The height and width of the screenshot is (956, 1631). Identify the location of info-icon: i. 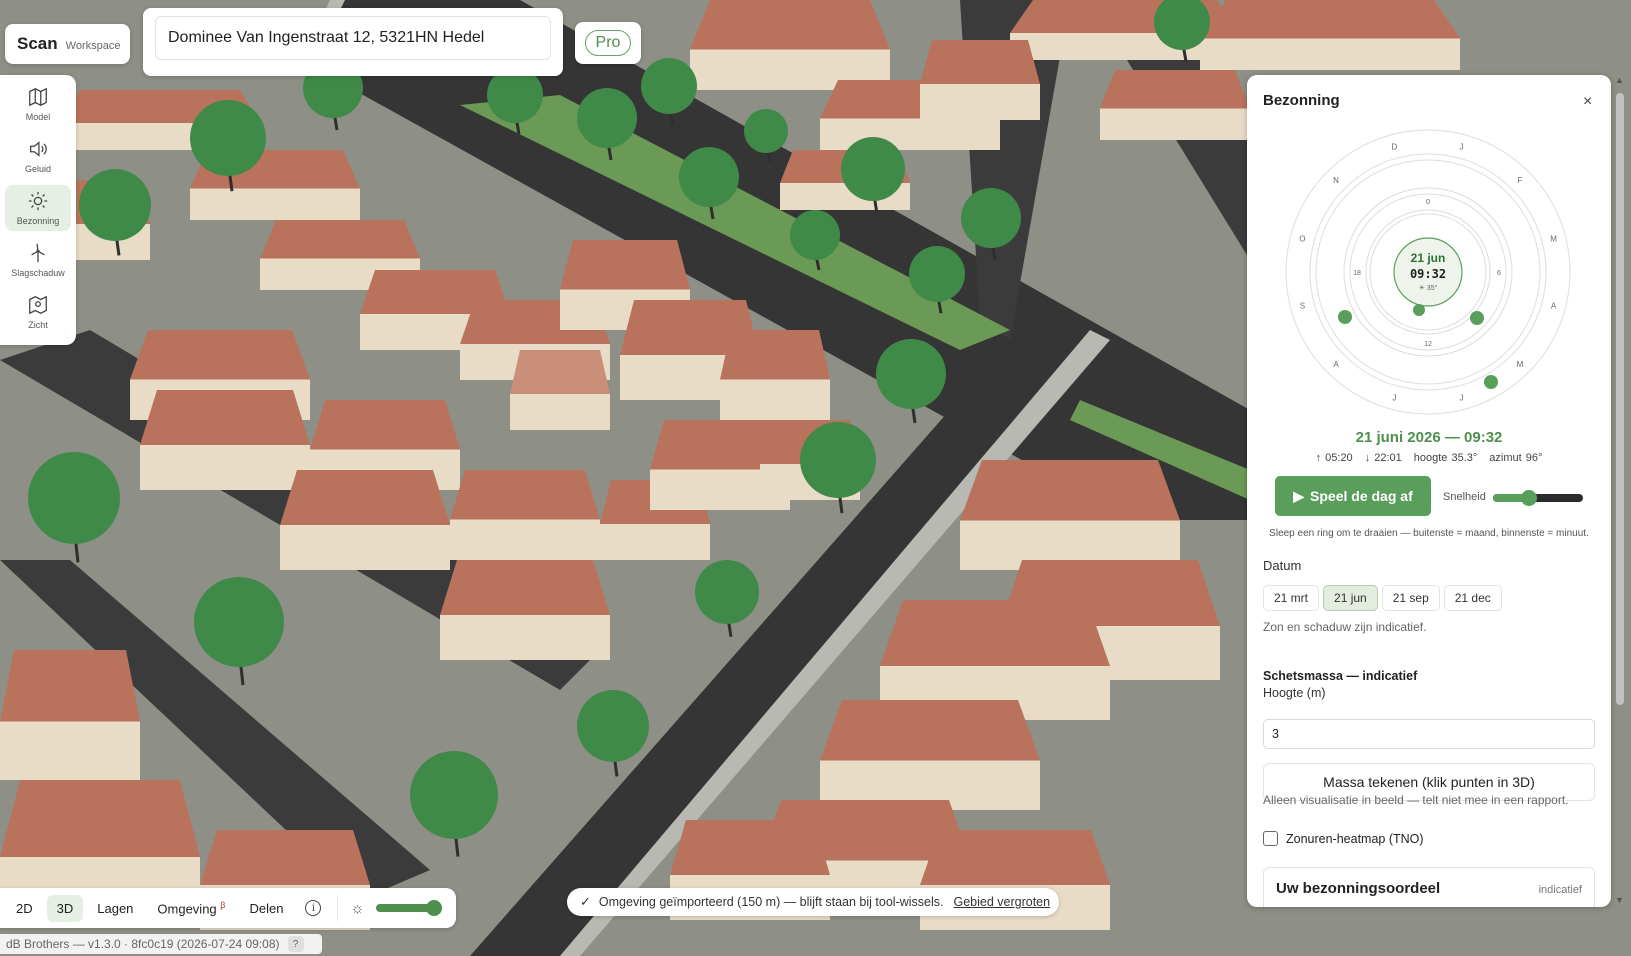
(313, 908).